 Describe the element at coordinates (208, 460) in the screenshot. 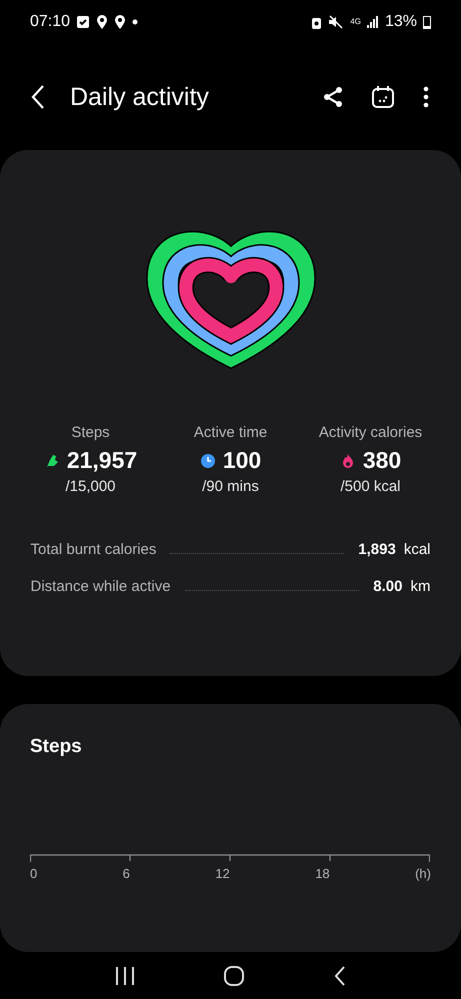

I see `clock-icon` at that location.